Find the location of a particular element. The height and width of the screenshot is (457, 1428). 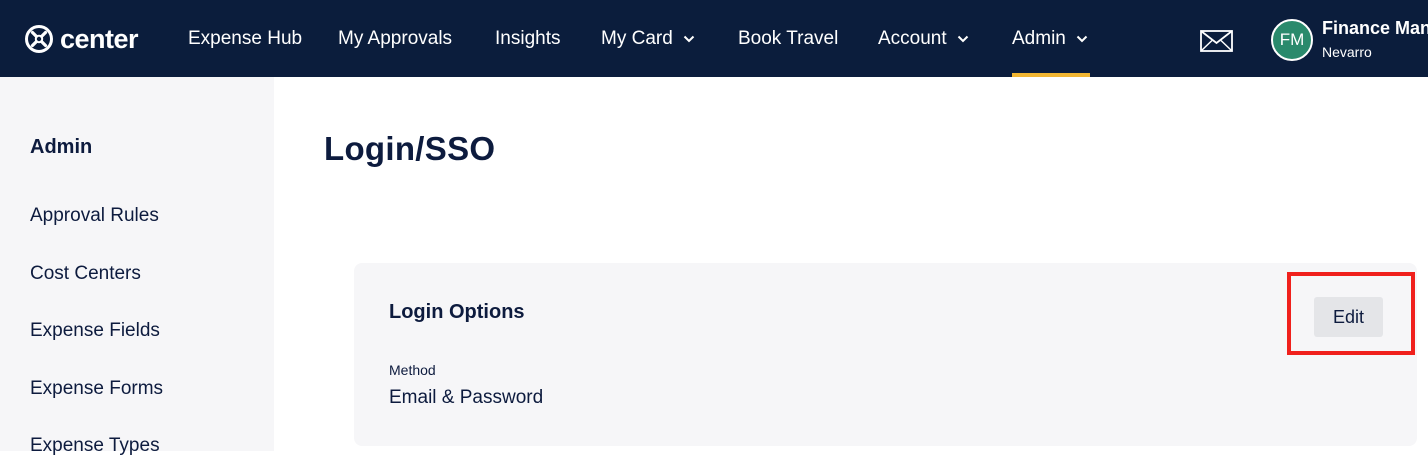

center-logo-icon is located at coordinates (39, 39).